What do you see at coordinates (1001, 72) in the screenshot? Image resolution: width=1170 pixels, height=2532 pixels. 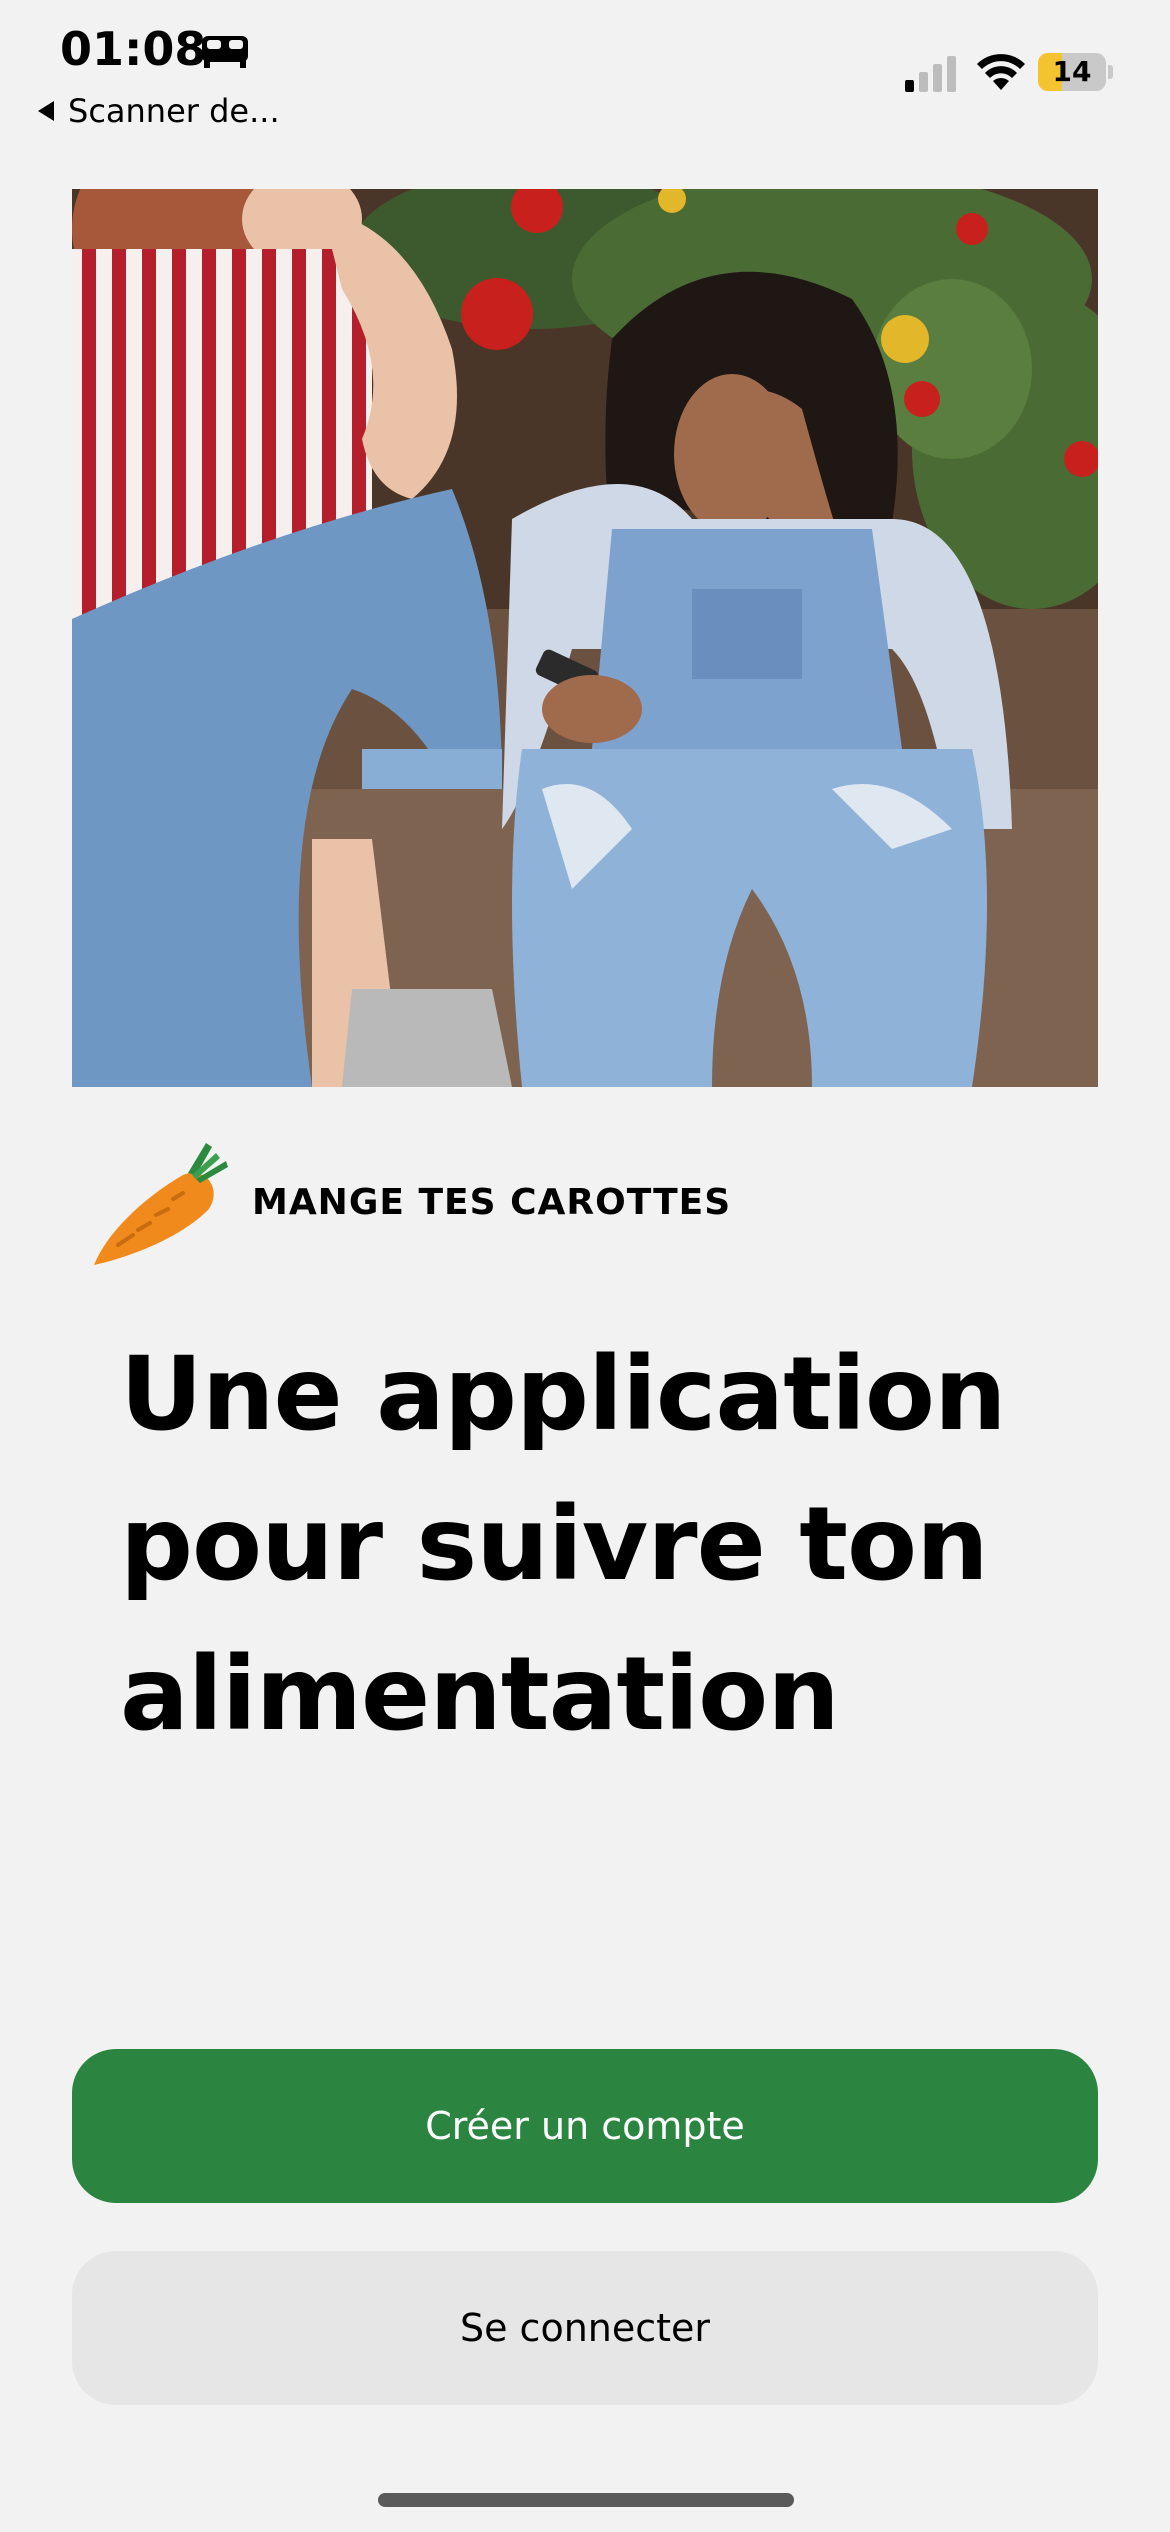 I see `wifi-icon` at bounding box center [1001, 72].